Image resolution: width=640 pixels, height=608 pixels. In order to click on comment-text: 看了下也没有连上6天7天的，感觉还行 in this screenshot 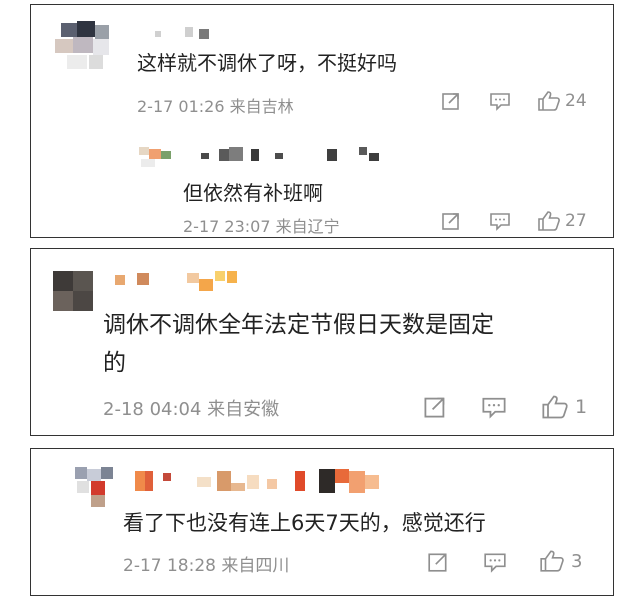, I will do `click(304, 523)`.